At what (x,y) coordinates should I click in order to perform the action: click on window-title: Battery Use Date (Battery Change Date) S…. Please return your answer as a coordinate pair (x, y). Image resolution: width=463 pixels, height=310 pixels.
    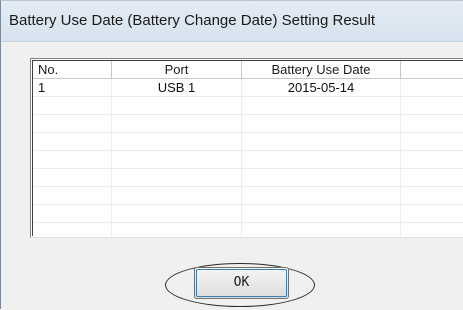
    Looking at the image, I should click on (192, 20).